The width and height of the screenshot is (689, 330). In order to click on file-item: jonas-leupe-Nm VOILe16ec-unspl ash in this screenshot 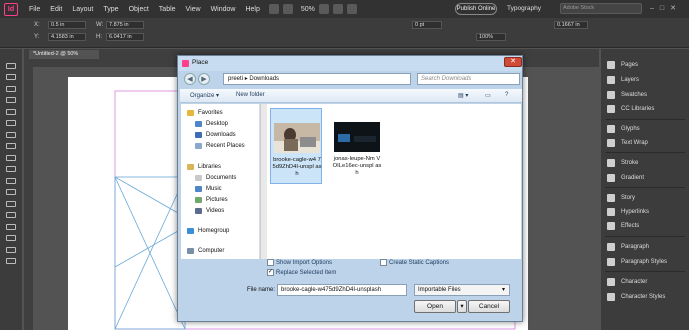, I will do `click(357, 146)`.